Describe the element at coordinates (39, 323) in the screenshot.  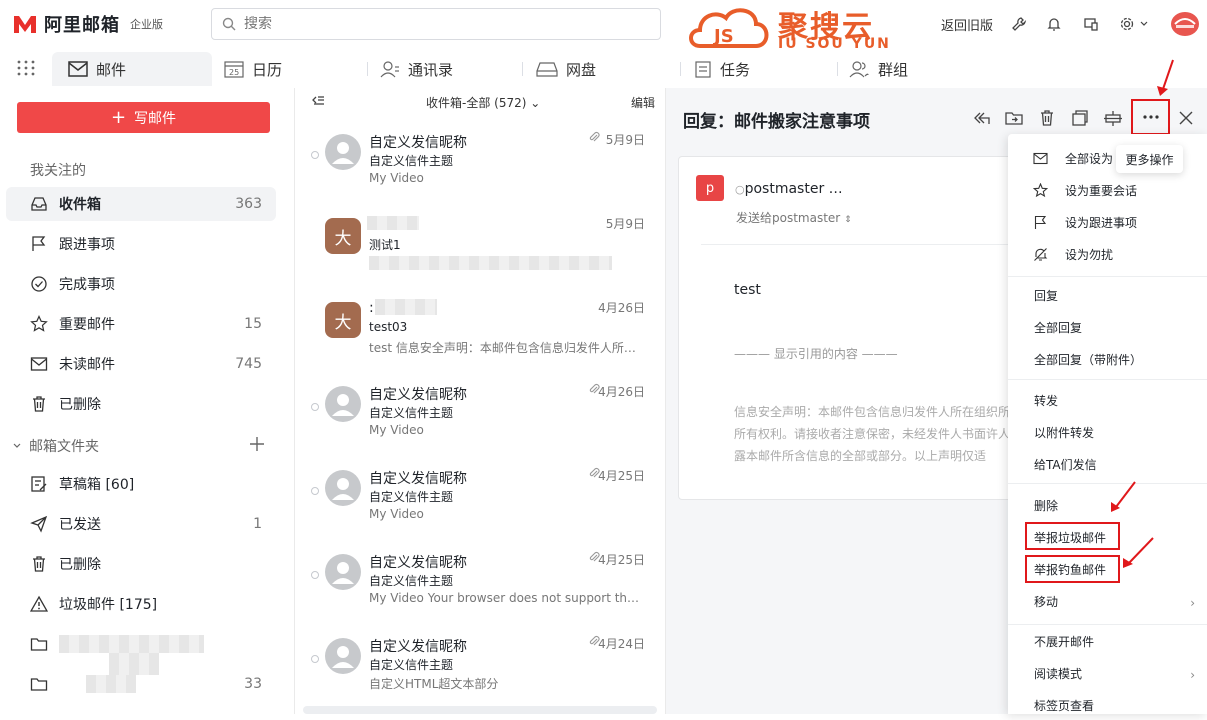
I see `star-icon` at that location.